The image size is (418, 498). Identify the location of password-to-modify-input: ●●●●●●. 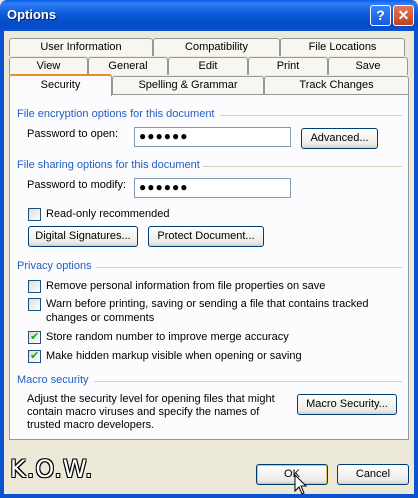
(212, 188).